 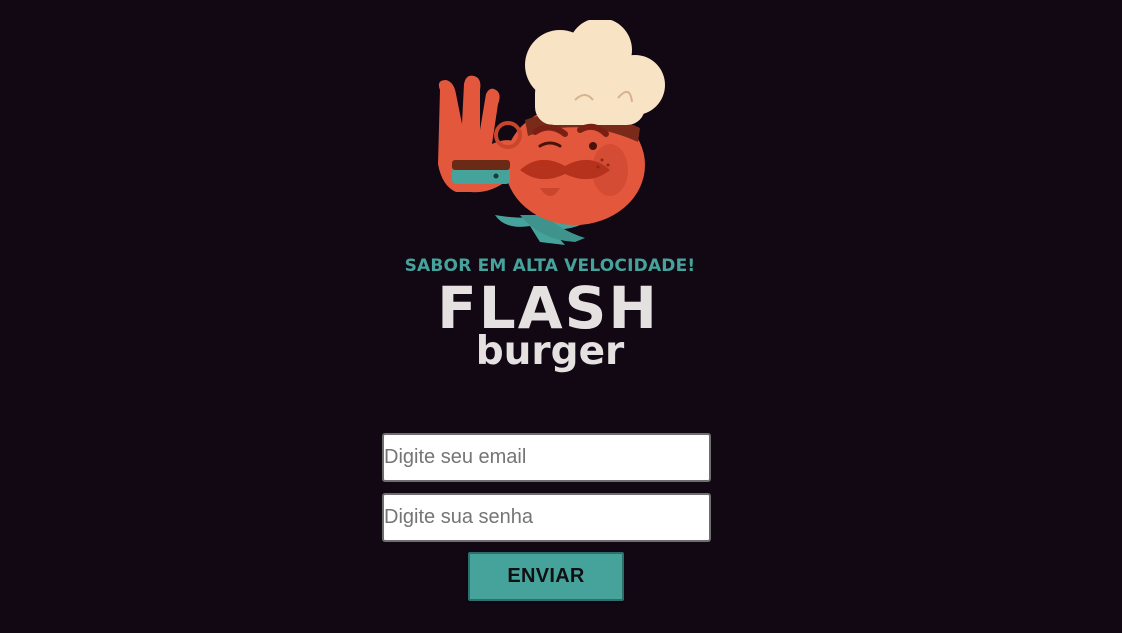 What do you see at coordinates (551, 132) in the screenshot?
I see `chef-mascot-icon` at bounding box center [551, 132].